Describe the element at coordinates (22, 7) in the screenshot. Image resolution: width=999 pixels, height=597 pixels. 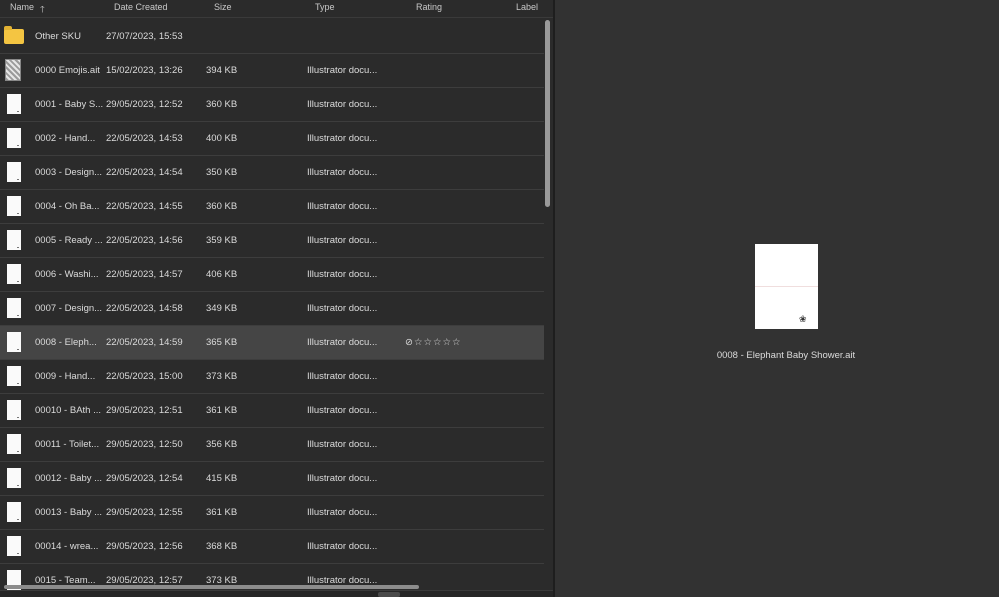
I see `column-name-header: Name` at that location.